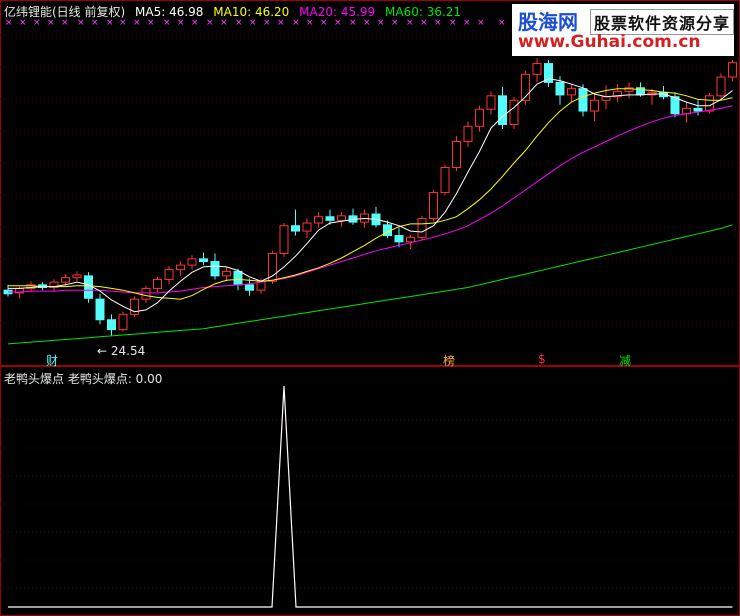 The image size is (740, 616). What do you see at coordinates (609, 42) in the screenshot?
I see `logo-url: www.Guhai.com.cn` at bounding box center [609, 42].